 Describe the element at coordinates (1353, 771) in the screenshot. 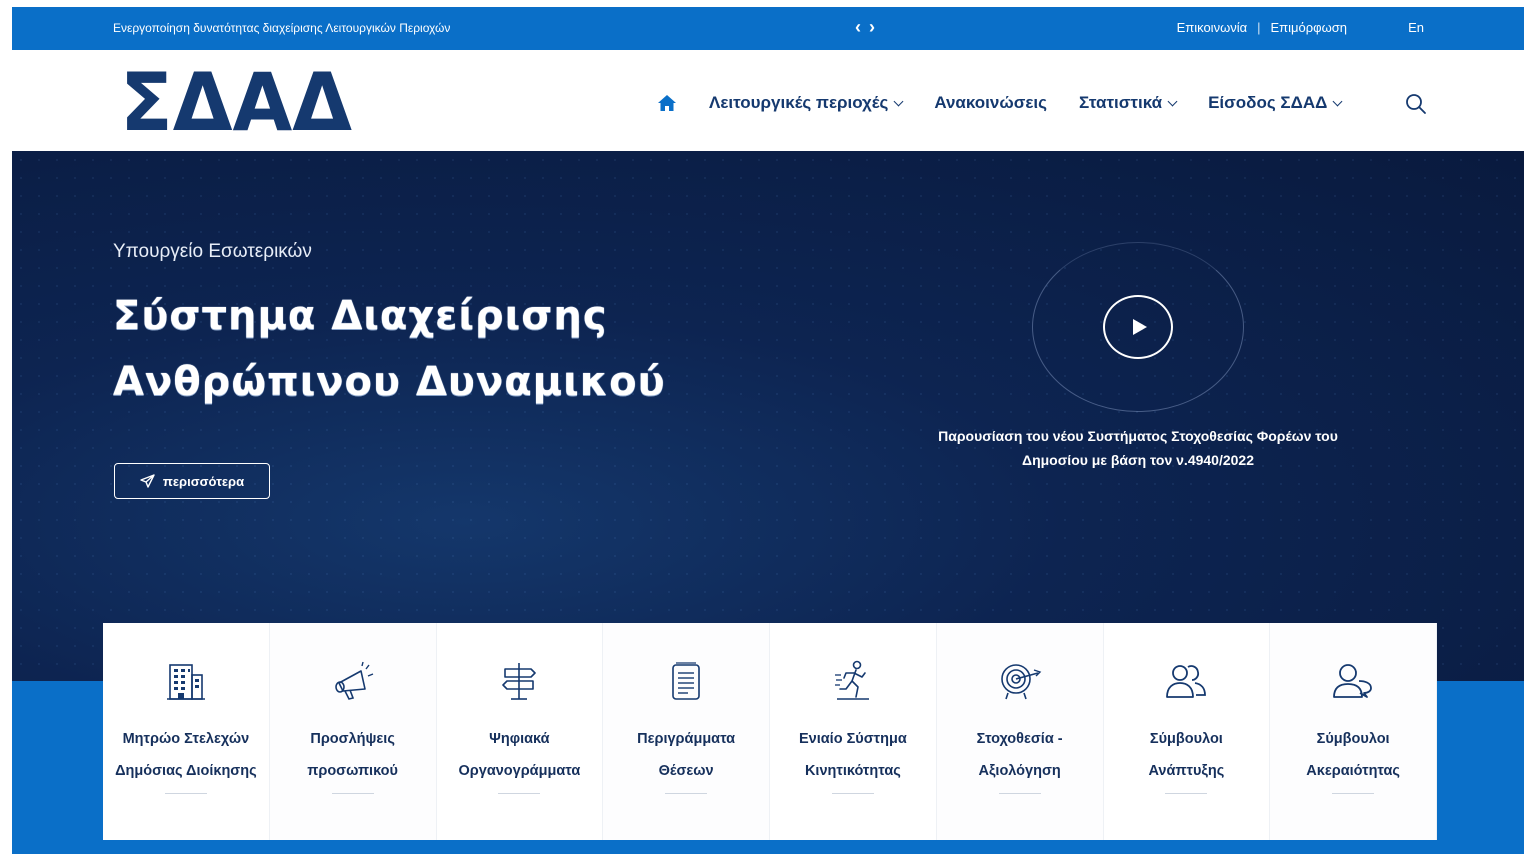

I see `card-label-line2: Ακεραιότητας` at that location.